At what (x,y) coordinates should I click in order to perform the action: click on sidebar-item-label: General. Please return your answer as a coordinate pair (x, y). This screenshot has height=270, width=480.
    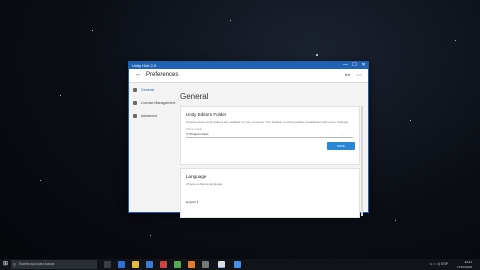
    Looking at the image, I should click on (147, 90).